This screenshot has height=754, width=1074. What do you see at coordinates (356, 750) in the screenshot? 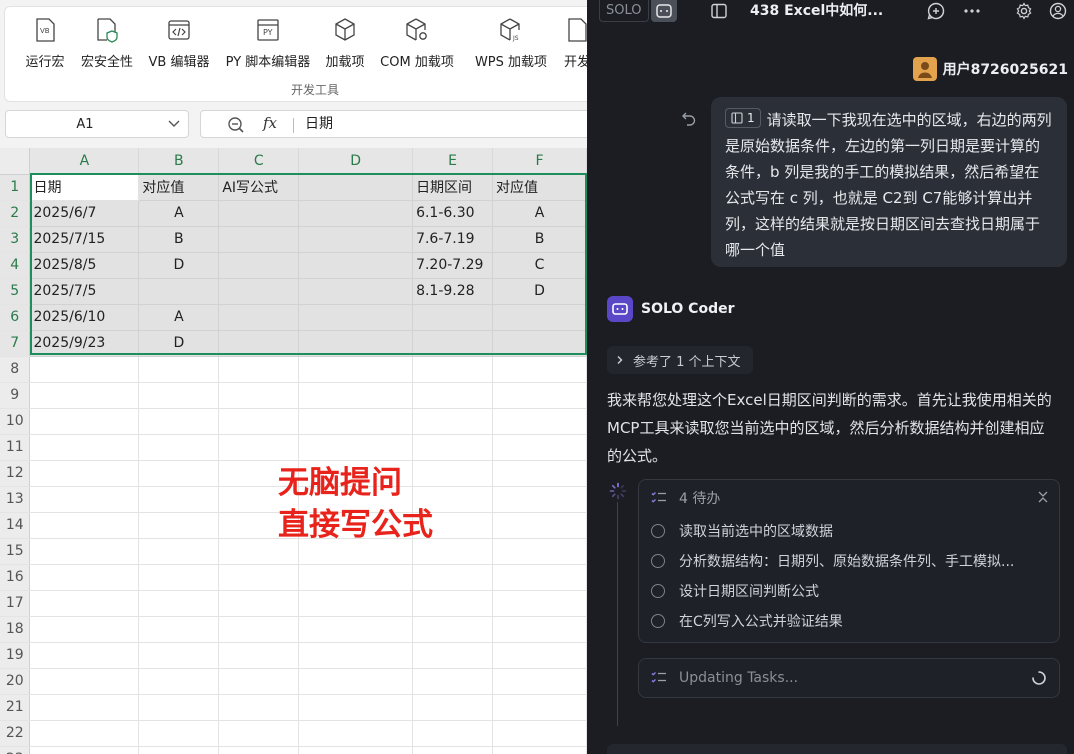
I see `cell-d23` at bounding box center [356, 750].